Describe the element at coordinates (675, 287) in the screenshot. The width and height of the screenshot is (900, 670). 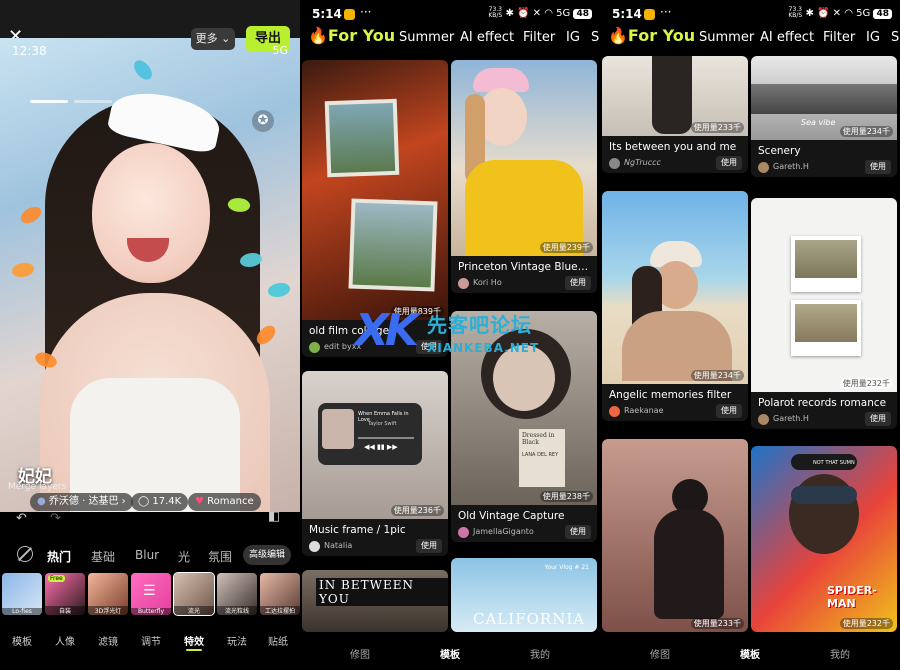
I see `template-thumbnail: 使用量234千` at that location.